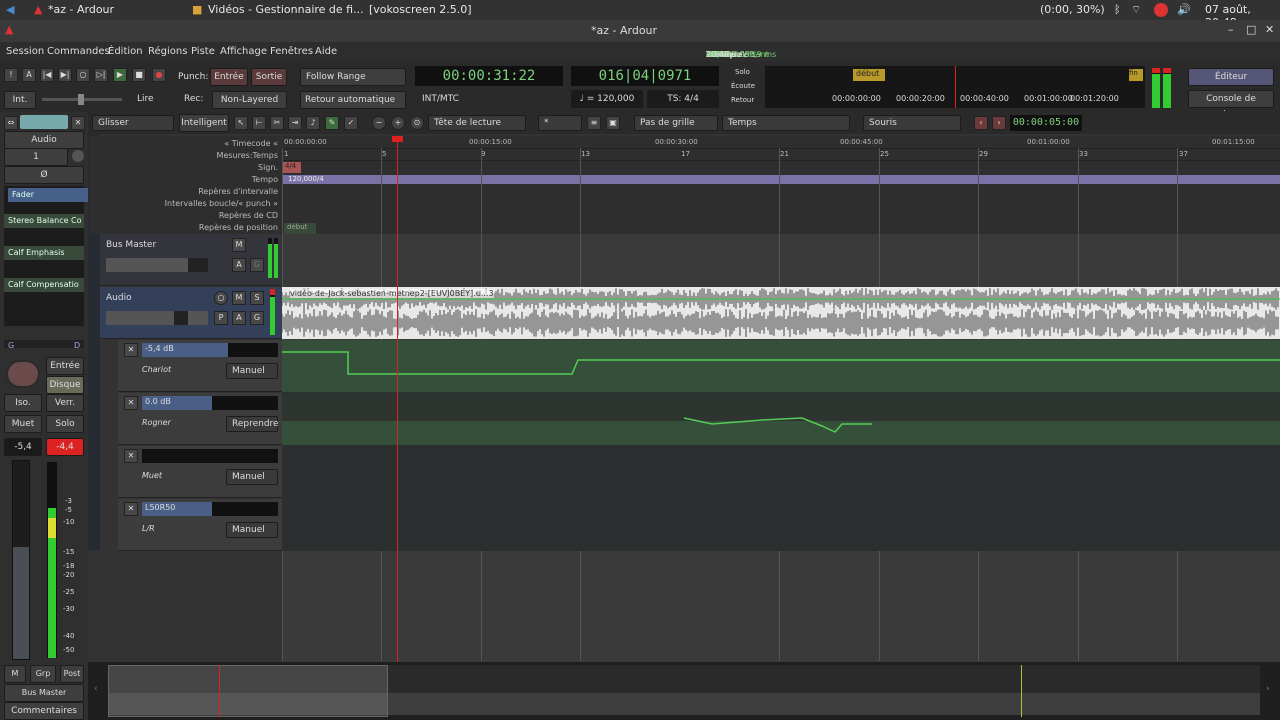  Describe the element at coordinates (131, 245) in the screenshot. I see `bus-master-name: Bus Master` at that location.